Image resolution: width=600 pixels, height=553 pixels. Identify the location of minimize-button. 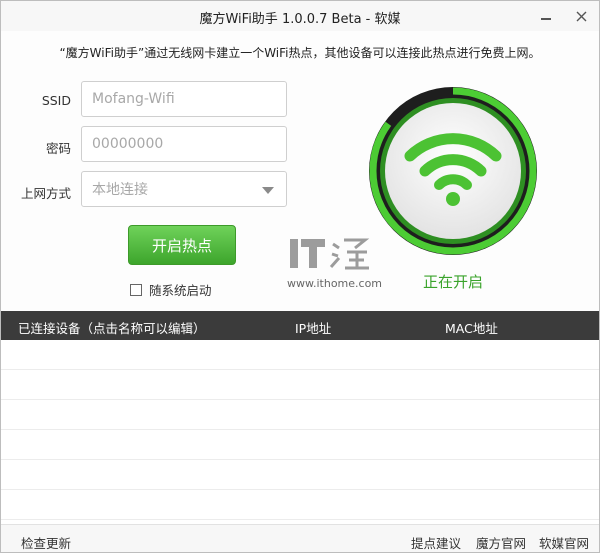
(546, 16).